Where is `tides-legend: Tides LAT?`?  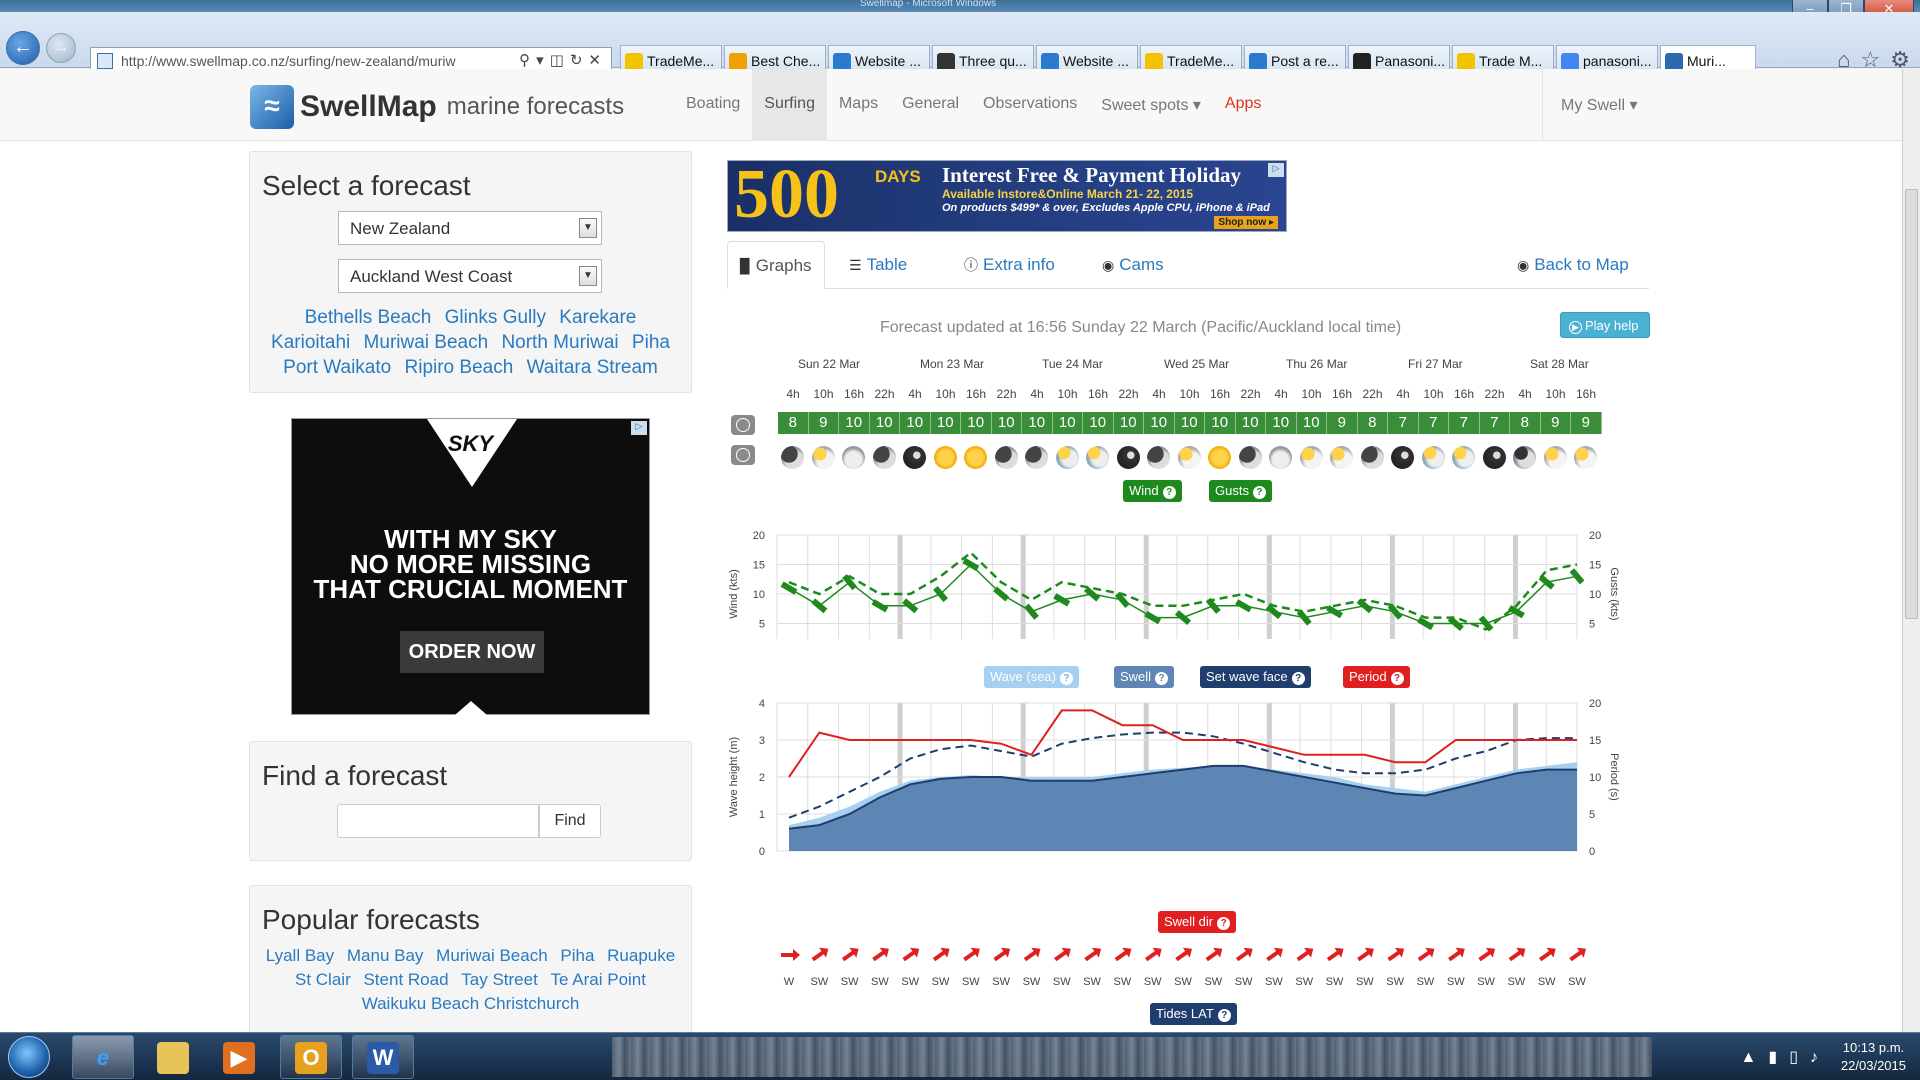
tides-legend: Tides LAT? is located at coordinates (1193, 1014).